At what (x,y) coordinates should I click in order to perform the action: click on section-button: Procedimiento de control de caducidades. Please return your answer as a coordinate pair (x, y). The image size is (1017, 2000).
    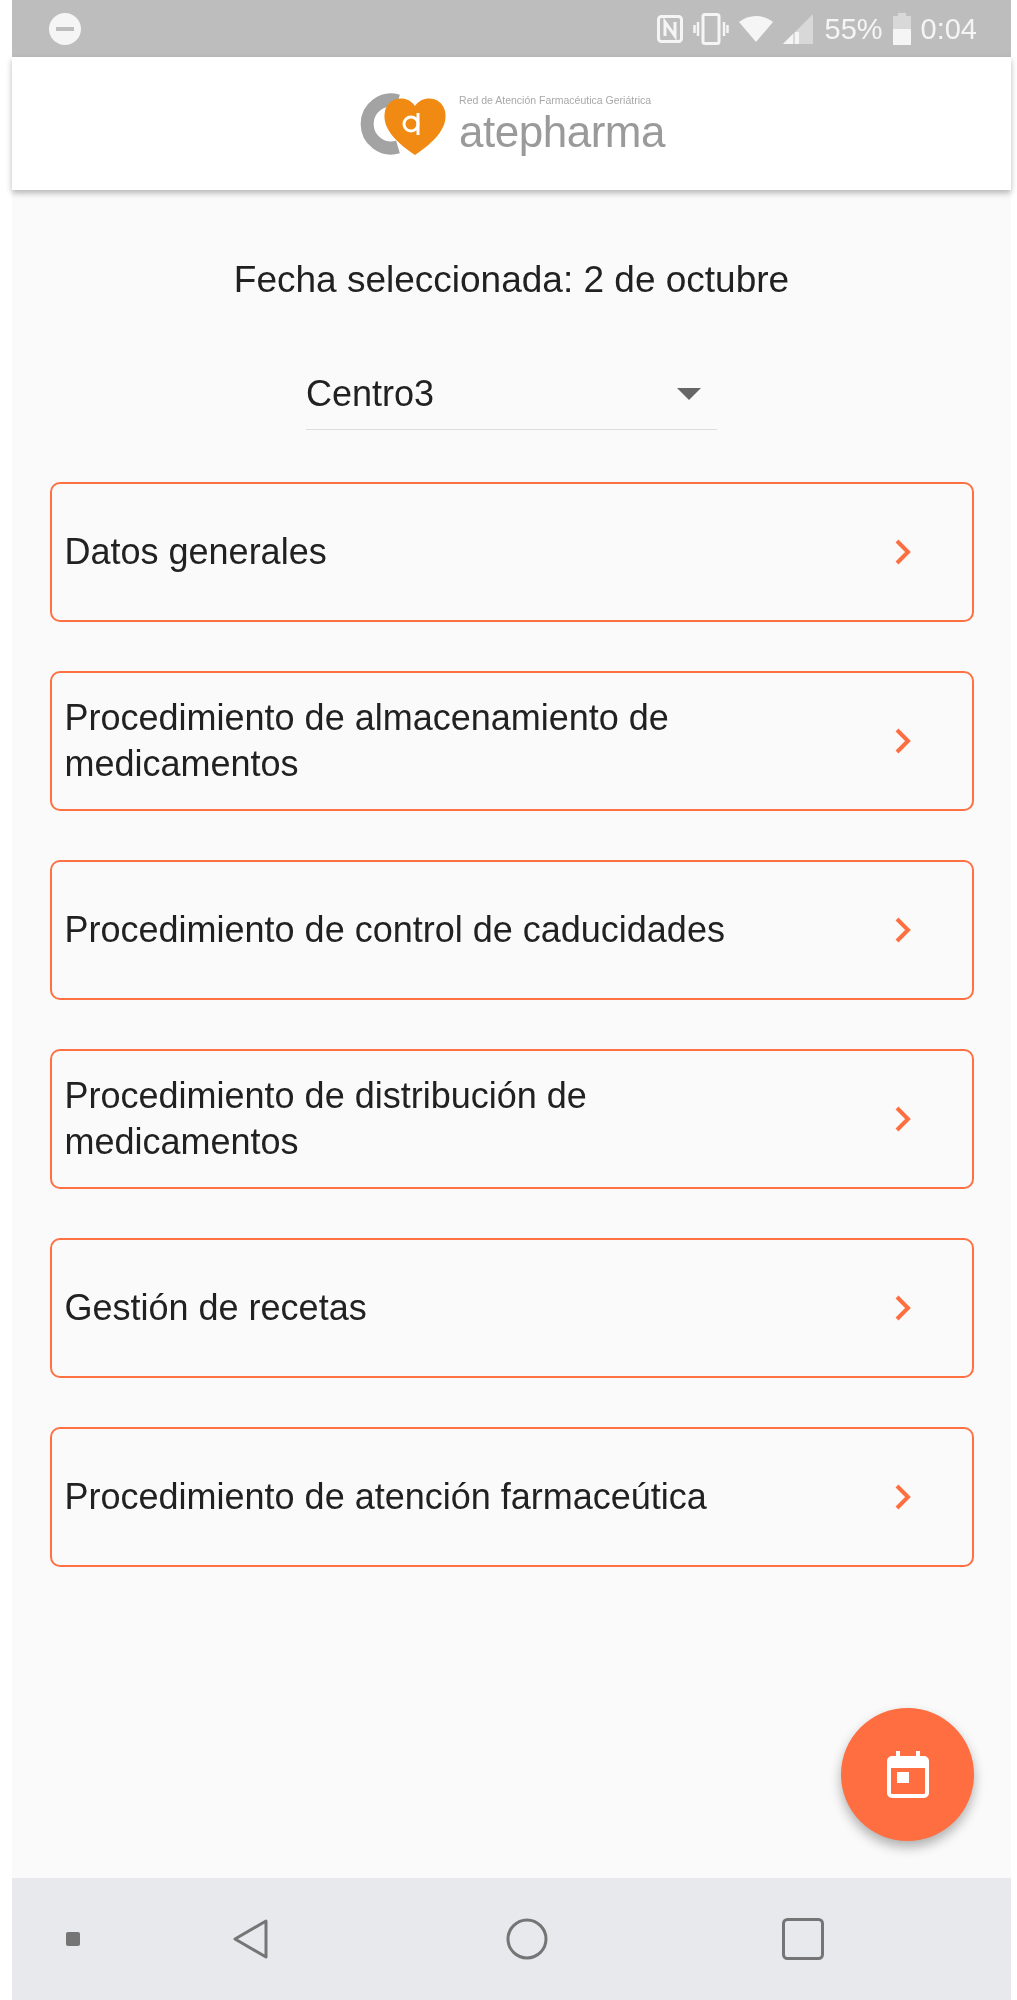
    Looking at the image, I should click on (511, 930).